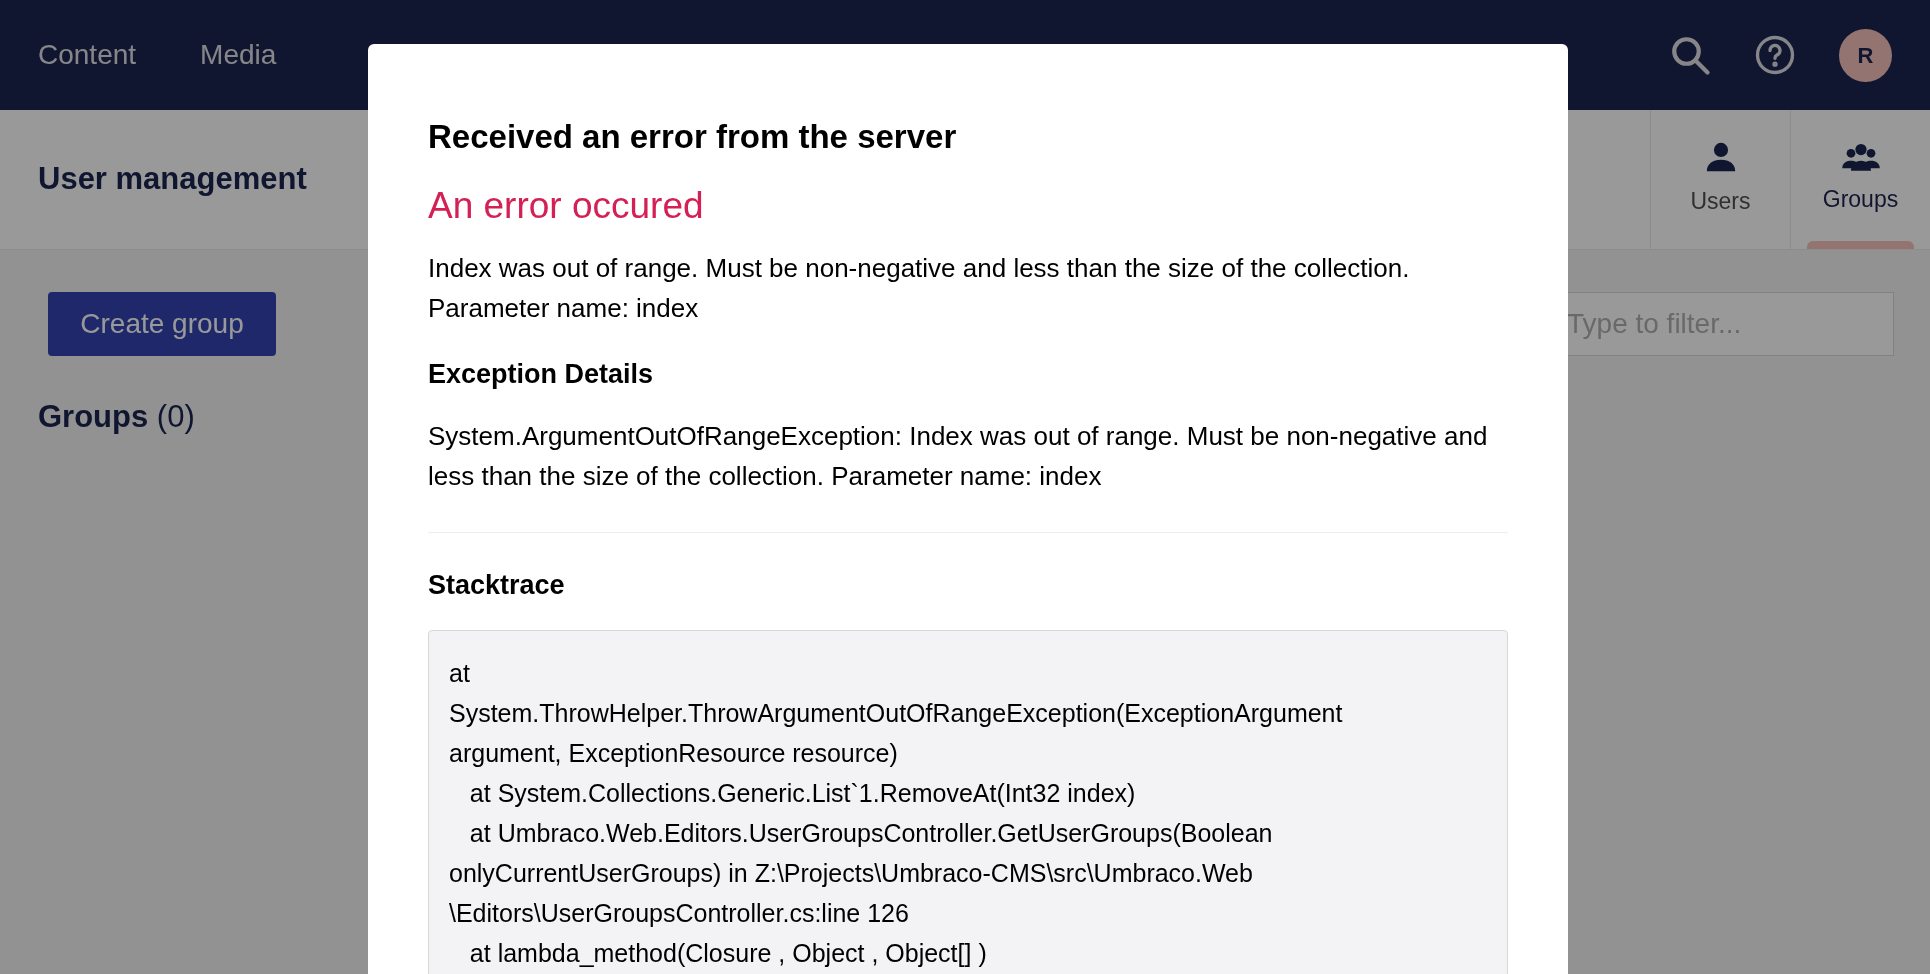 Image resolution: width=1930 pixels, height=974 pixels. Describe the element at coordinates (541, 374) in the screenshot. I see `details-heading: Exception Details` at that location.